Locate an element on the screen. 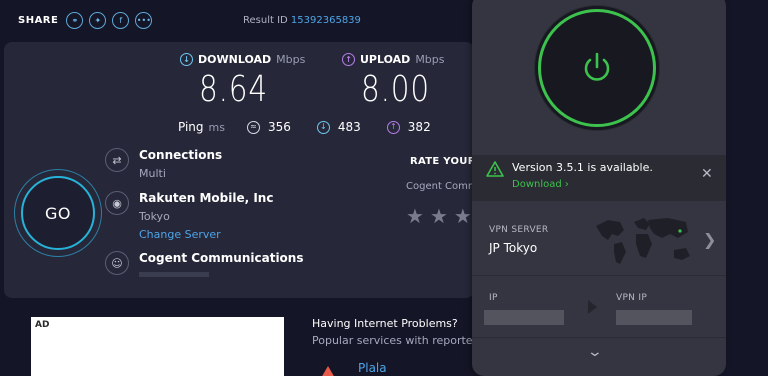 The height and width of the screenshot is (376, 768). chevron-right-icon: ❯ is located at coordinates (709, 239).